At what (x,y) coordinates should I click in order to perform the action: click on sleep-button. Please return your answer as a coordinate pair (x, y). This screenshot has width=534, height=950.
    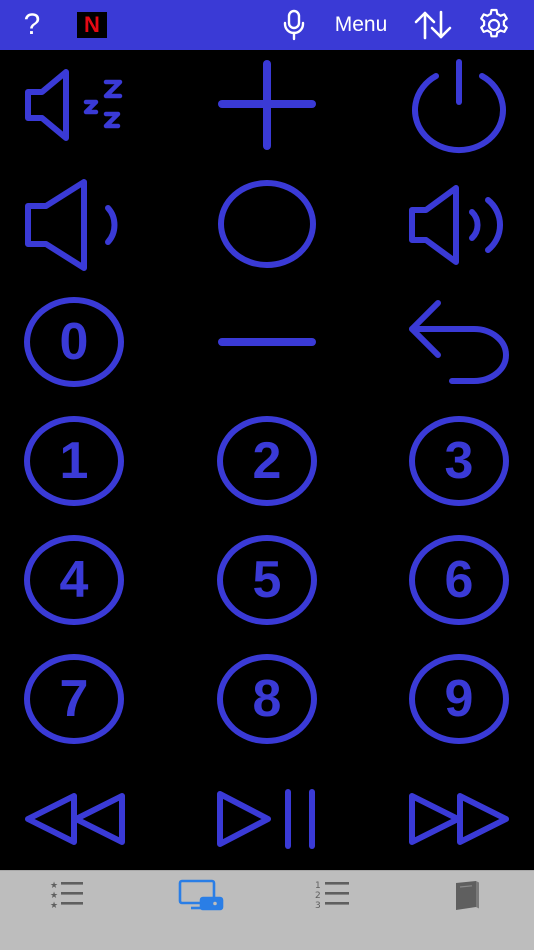
    Looking at the image, I should click on (75, 105).